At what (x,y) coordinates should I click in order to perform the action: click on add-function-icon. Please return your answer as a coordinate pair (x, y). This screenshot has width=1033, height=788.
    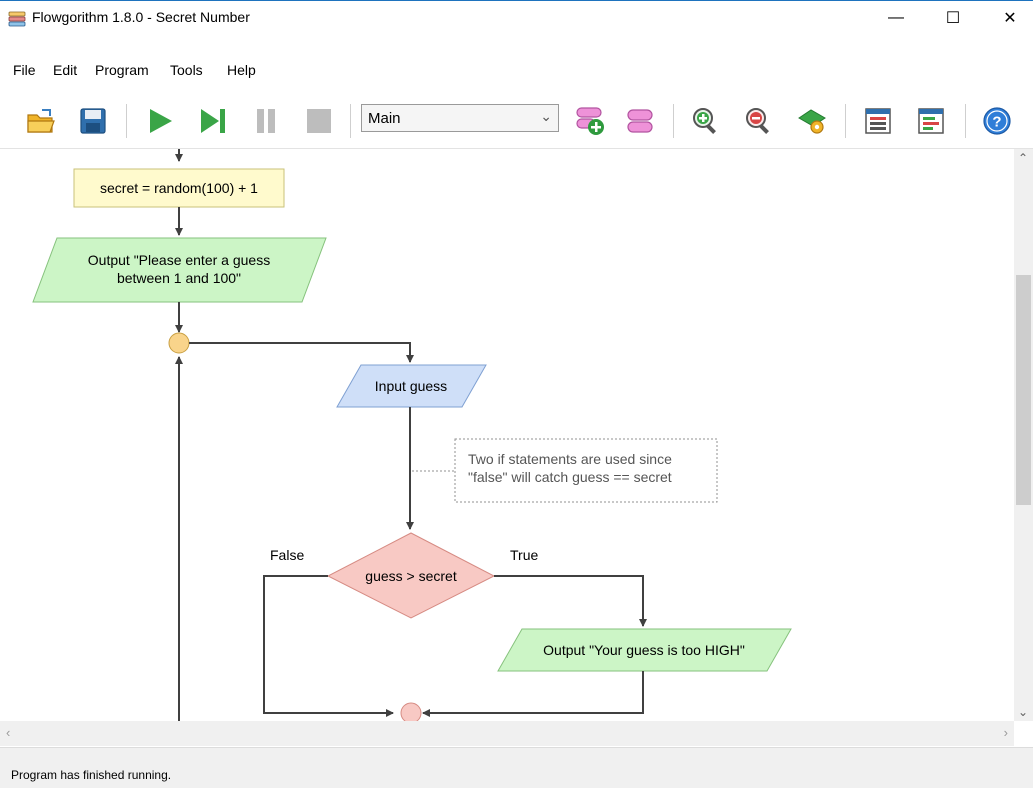
    Looking at the image, I should click on (590, 121).